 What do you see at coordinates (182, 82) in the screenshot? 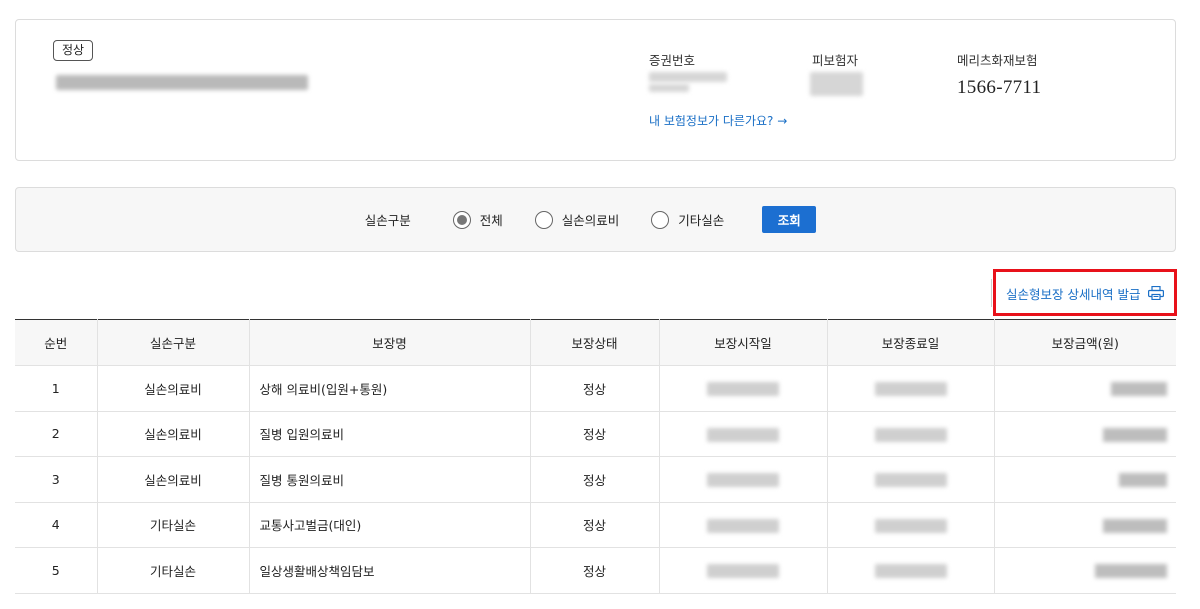
I see `policy-name-redacted` at bounding box center [182, 82].